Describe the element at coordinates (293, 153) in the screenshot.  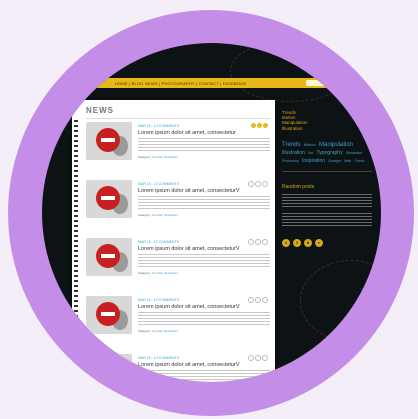
I see `tag-cloud-link: Illustration` at that location.